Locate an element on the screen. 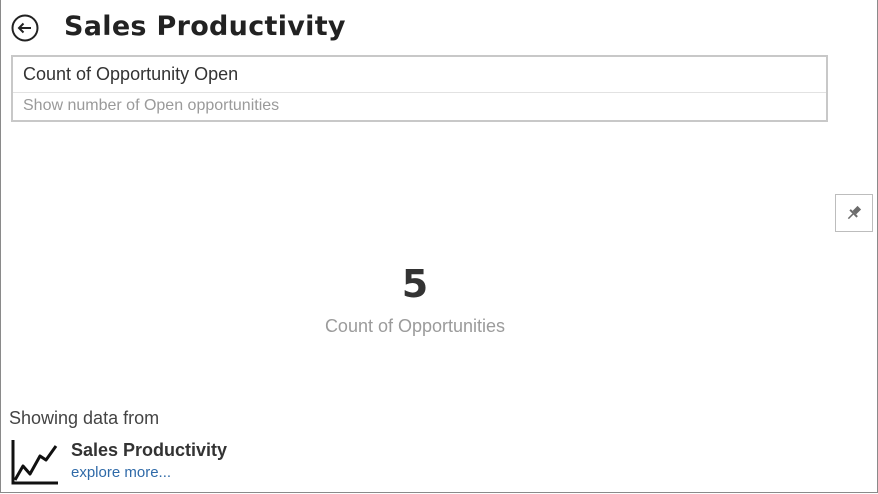  pin-visual-button is located at coordinates (854, 213).